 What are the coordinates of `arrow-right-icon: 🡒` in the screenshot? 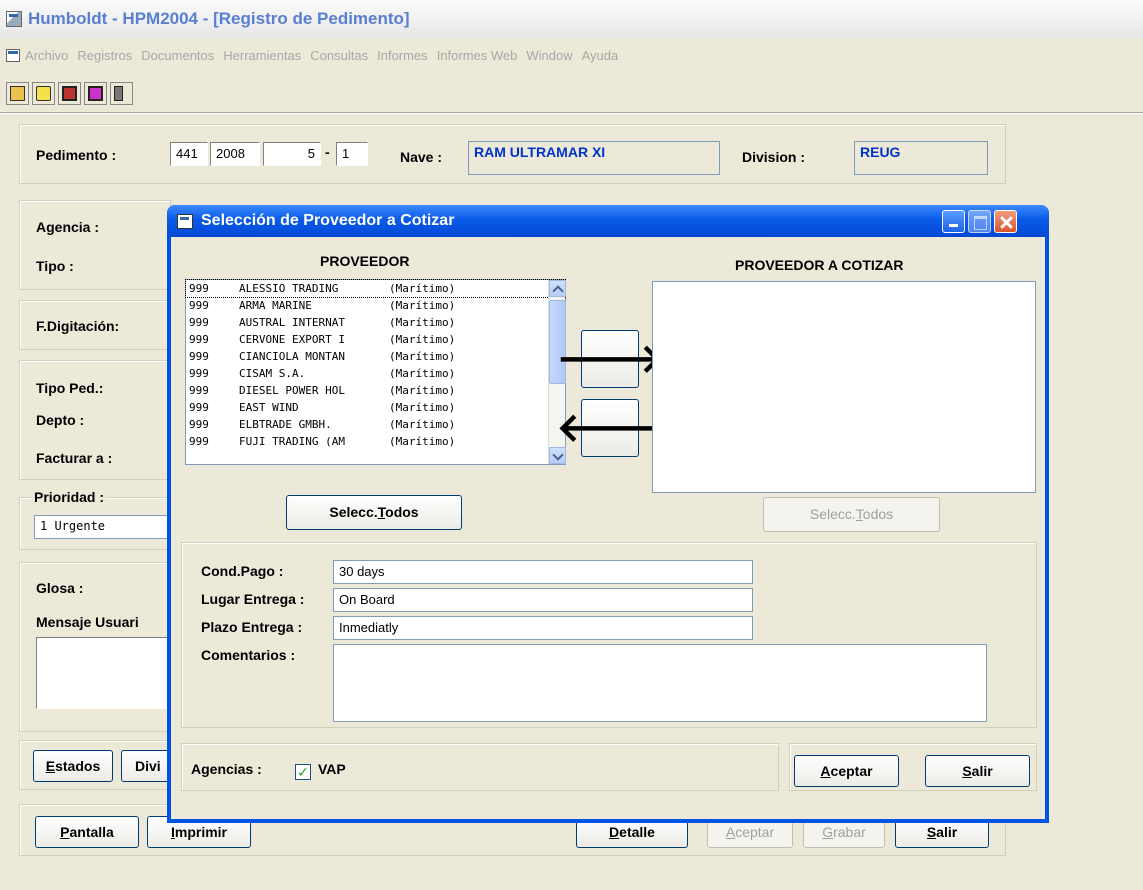 It's located at (610, 359).